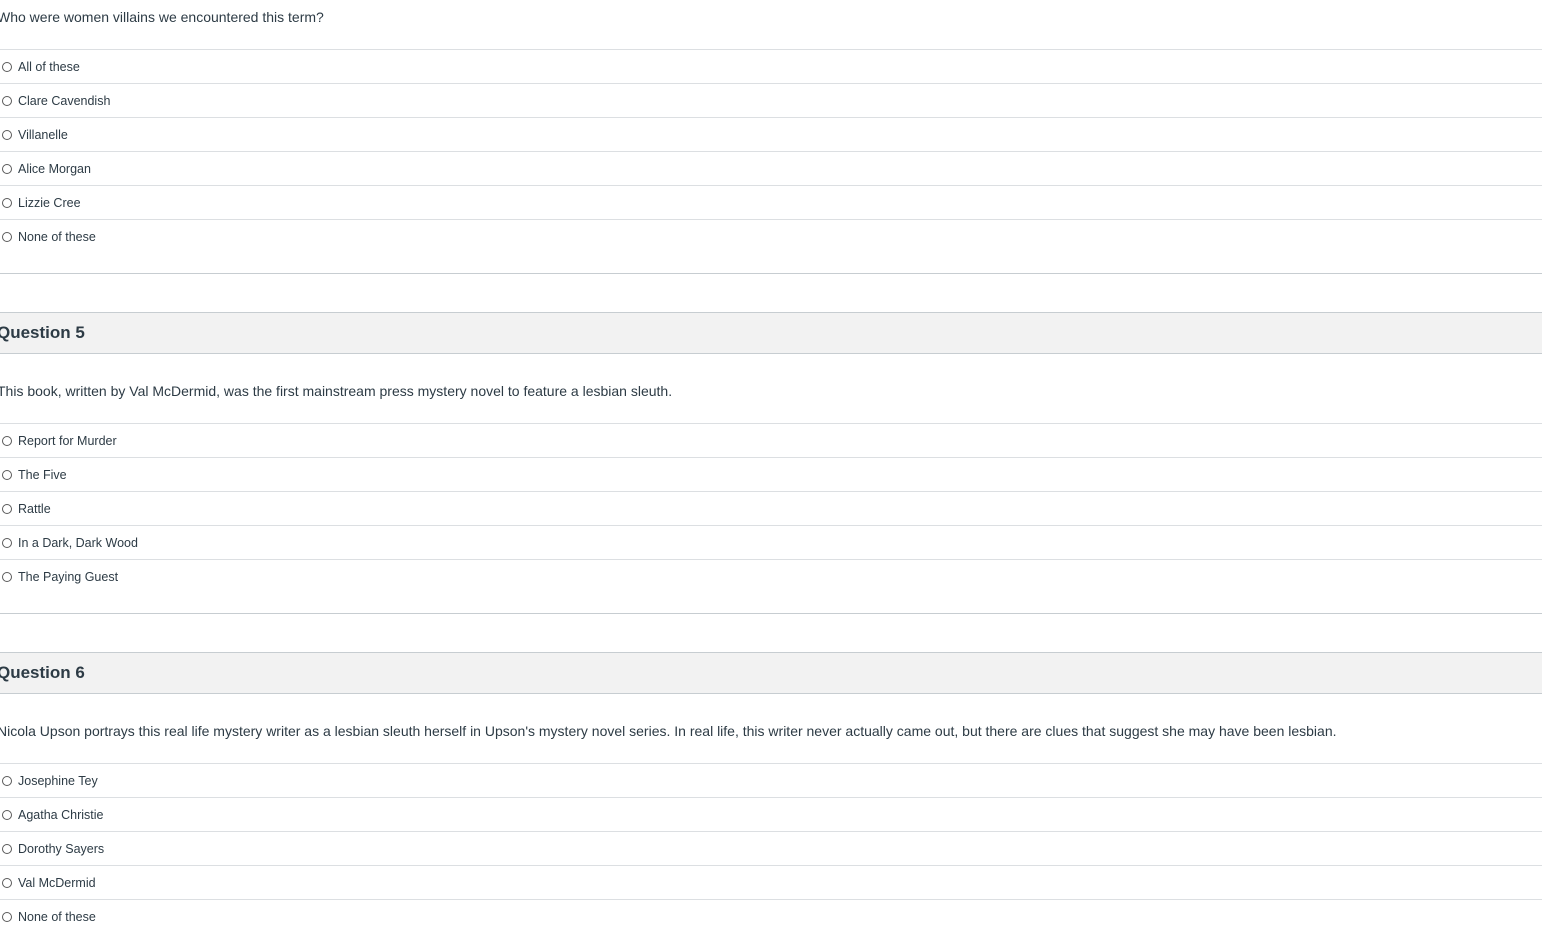 Image resolution: width=1542 pixels, height=933 pixels. Describe the element at coordinates (771, 576) in the screenshot. I see `answer-option: The Paying Guest` at that location.